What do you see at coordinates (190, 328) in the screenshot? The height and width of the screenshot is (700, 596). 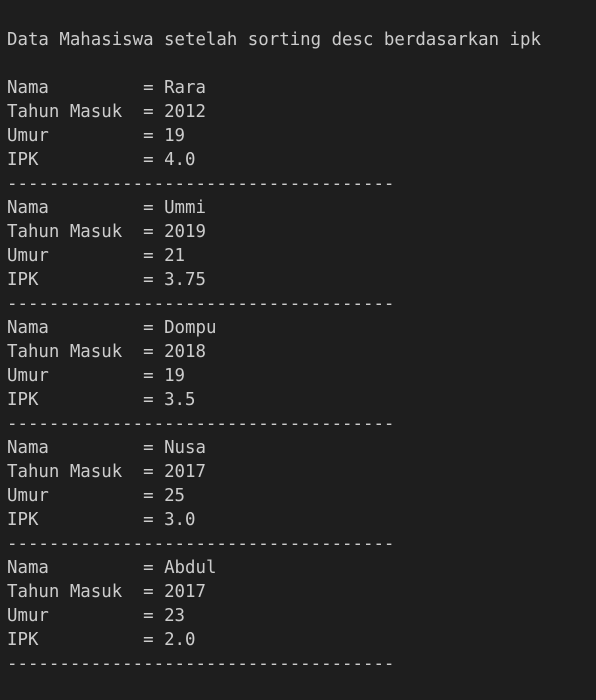 I see `field-value: Dompu` at bounding box center [190, 328].